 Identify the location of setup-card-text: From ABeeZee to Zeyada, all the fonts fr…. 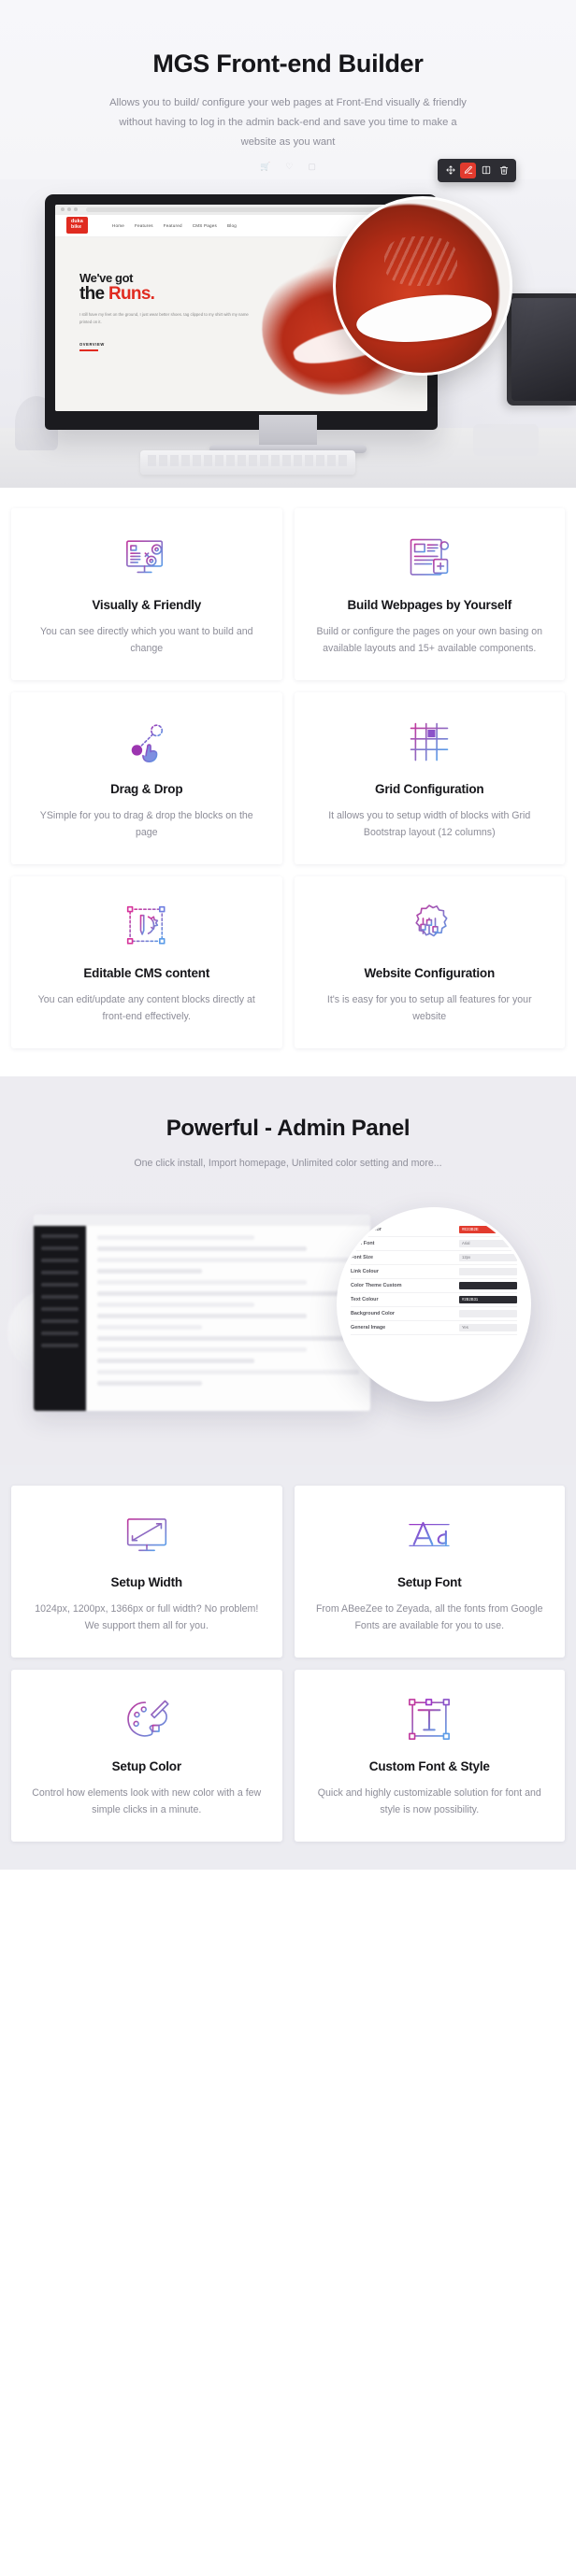
(429, 1617).